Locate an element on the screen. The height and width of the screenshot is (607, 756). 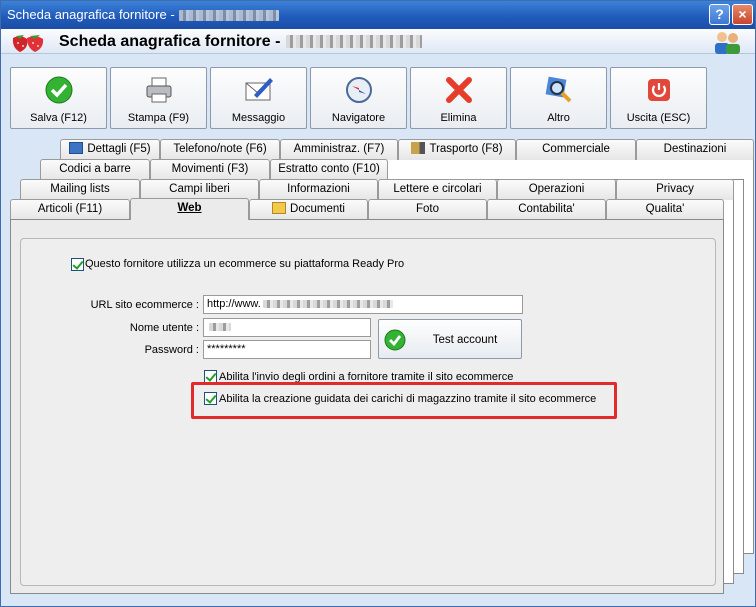
compass-icon is located at coordinates (359, 90).